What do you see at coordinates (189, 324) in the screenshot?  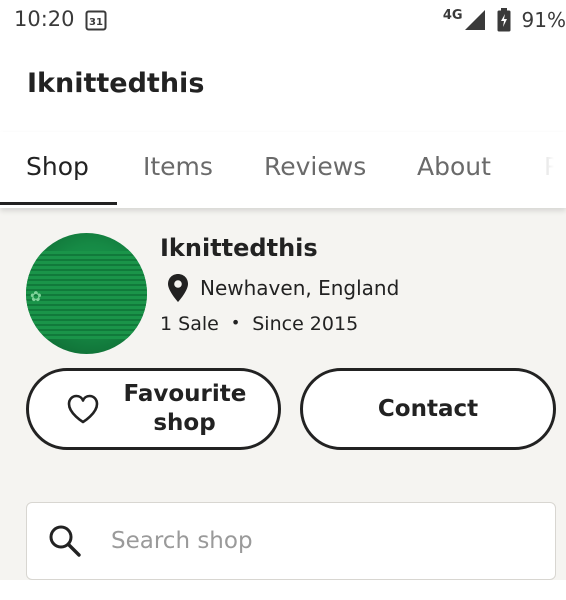 I see `sales-count: 1 Sale` at bounding box center [189, 324].